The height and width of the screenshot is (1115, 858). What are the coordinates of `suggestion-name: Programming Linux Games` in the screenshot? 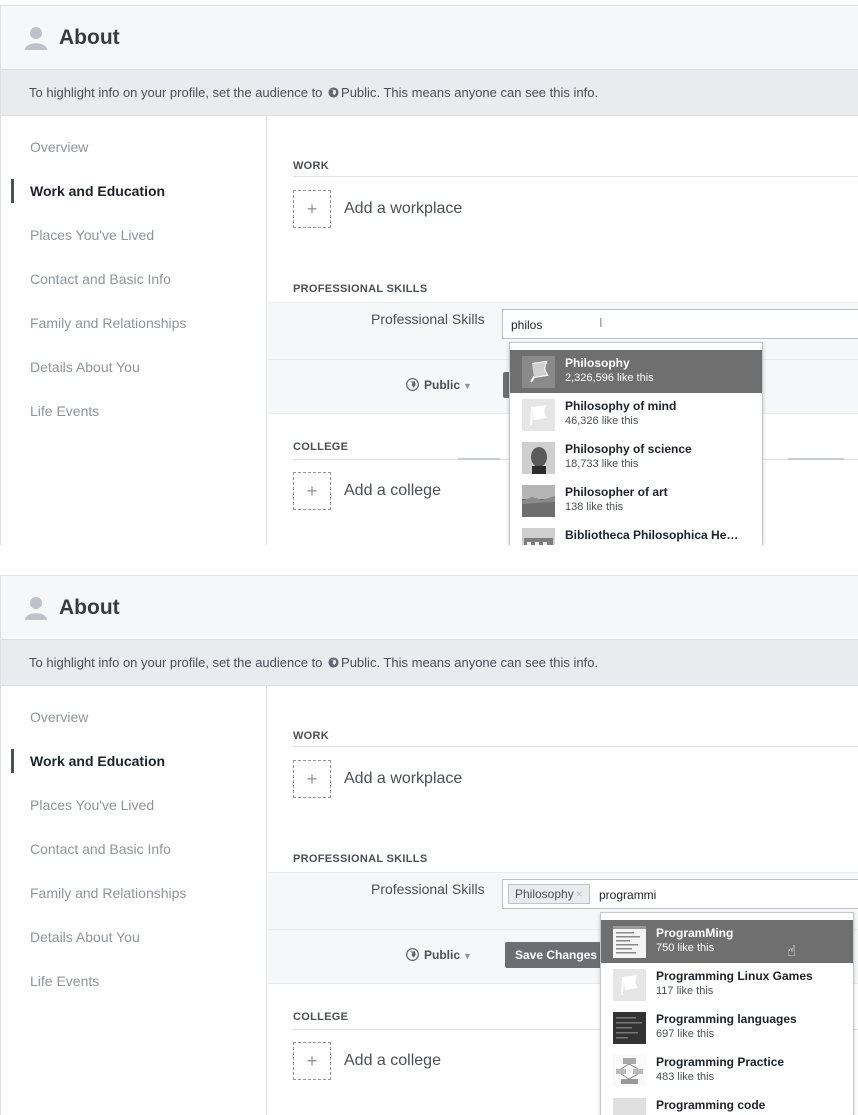 It's located at (734, 976).